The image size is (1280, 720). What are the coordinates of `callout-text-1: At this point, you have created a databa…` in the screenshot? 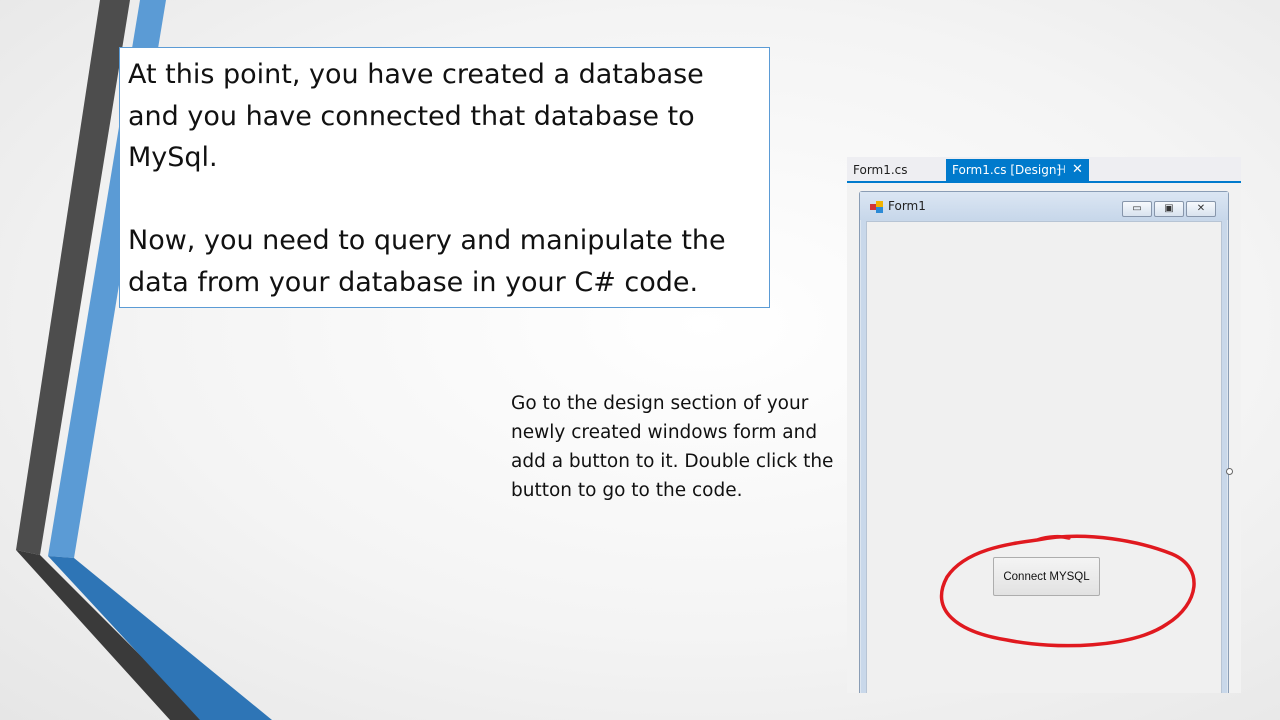 It's located at (416, 116).